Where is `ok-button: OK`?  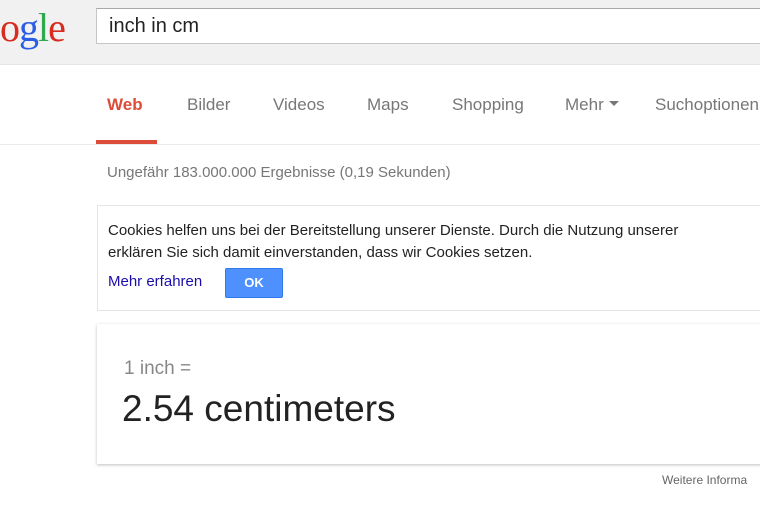
ok-button: OK is located at coordinates (254, 283).